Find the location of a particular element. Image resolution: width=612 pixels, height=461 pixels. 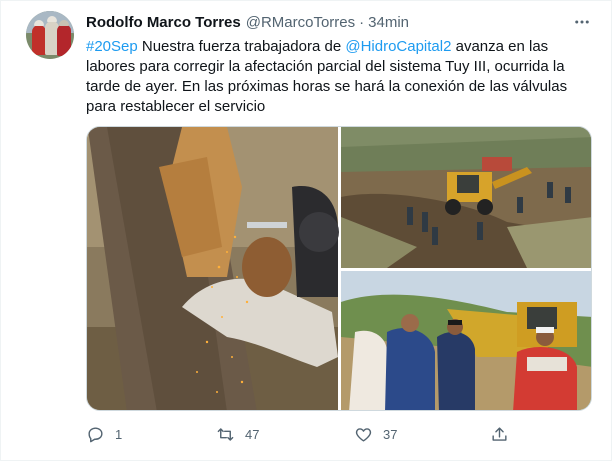

tweet-text-part-1: Nuestra fuerza trabajadora de is located at coordinates (241, 46).